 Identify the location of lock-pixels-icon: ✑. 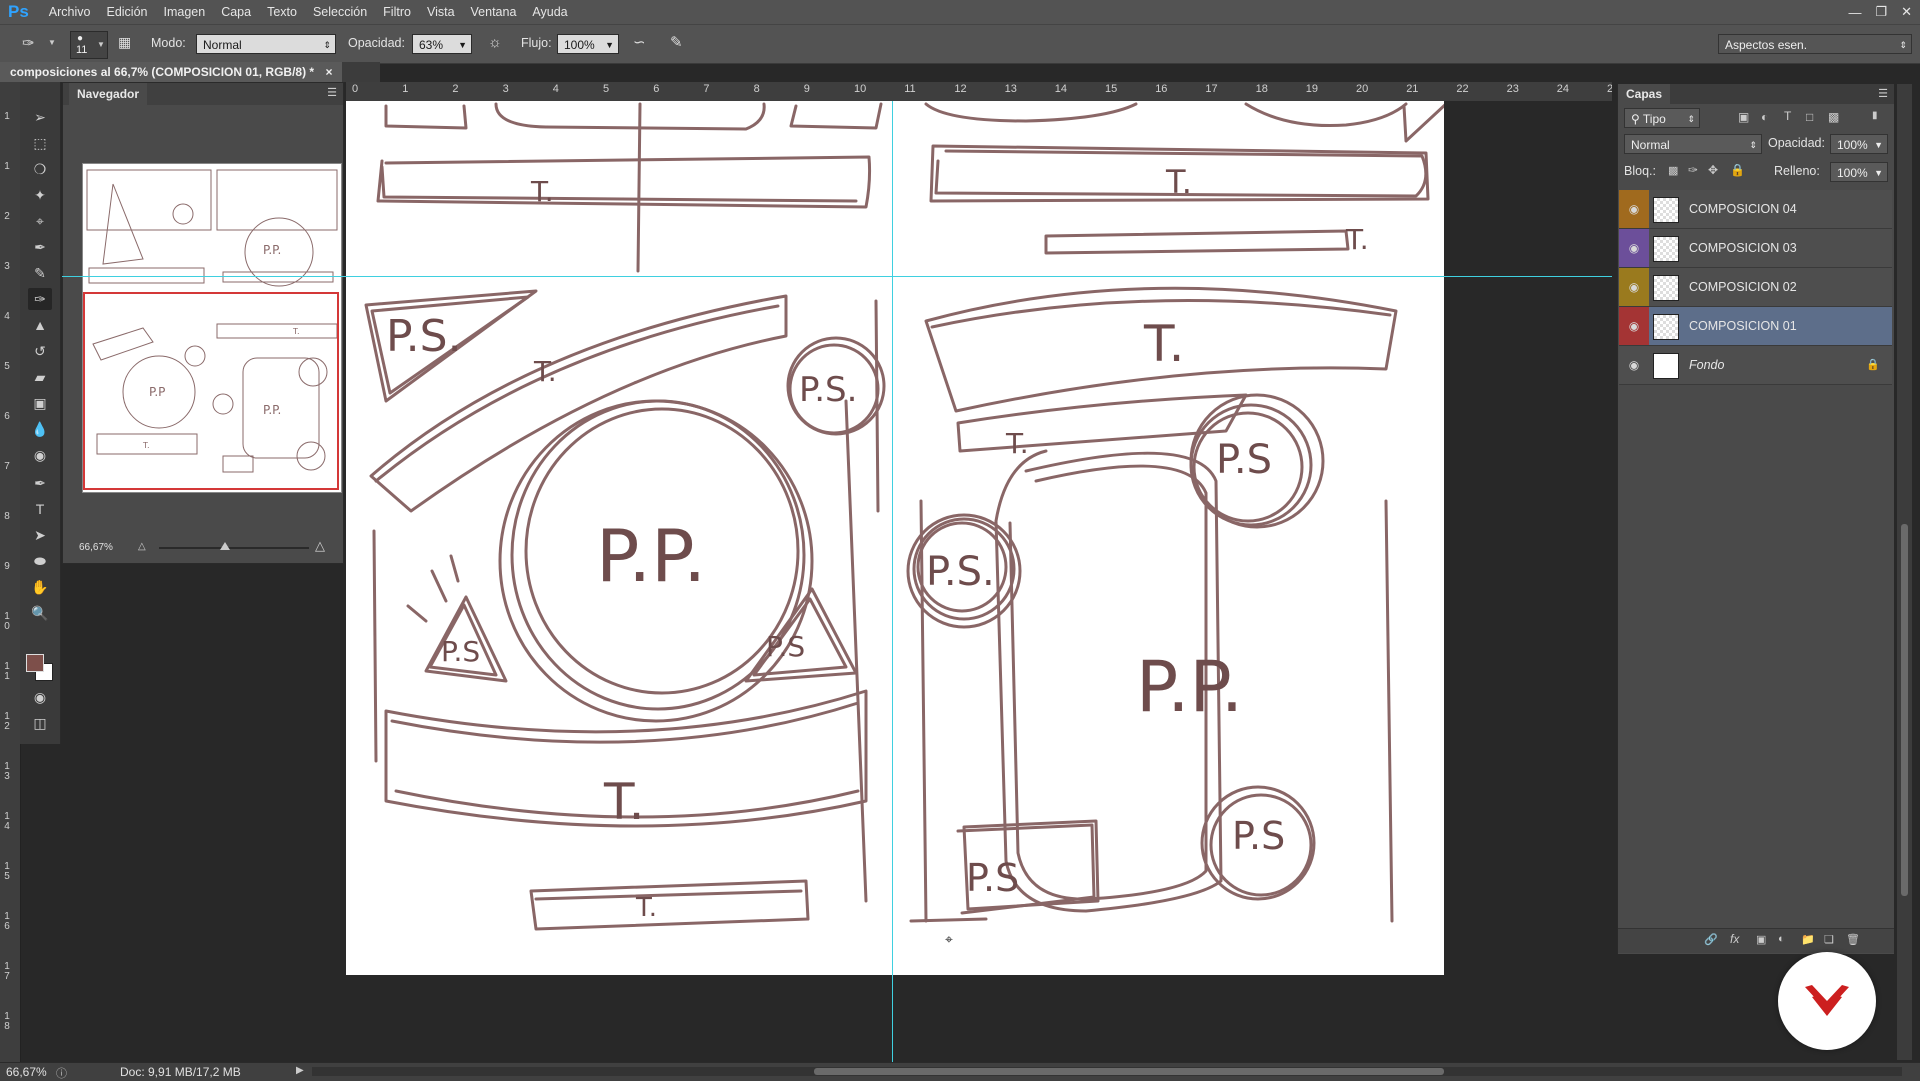
(1693, 170).